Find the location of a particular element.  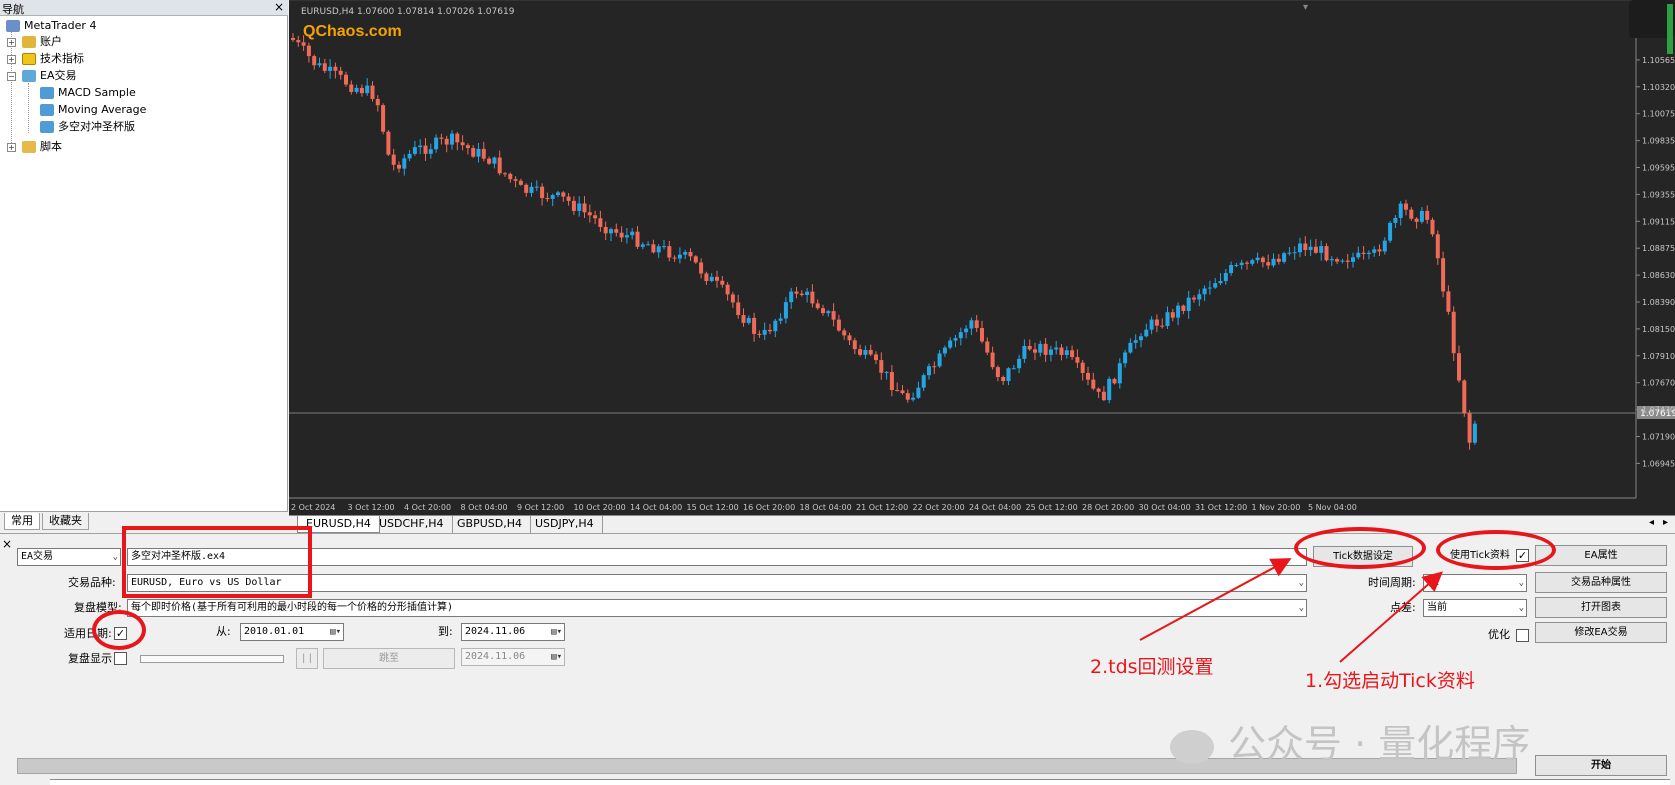

arrow-to-use-tick is located at coordinates (1391, 617).